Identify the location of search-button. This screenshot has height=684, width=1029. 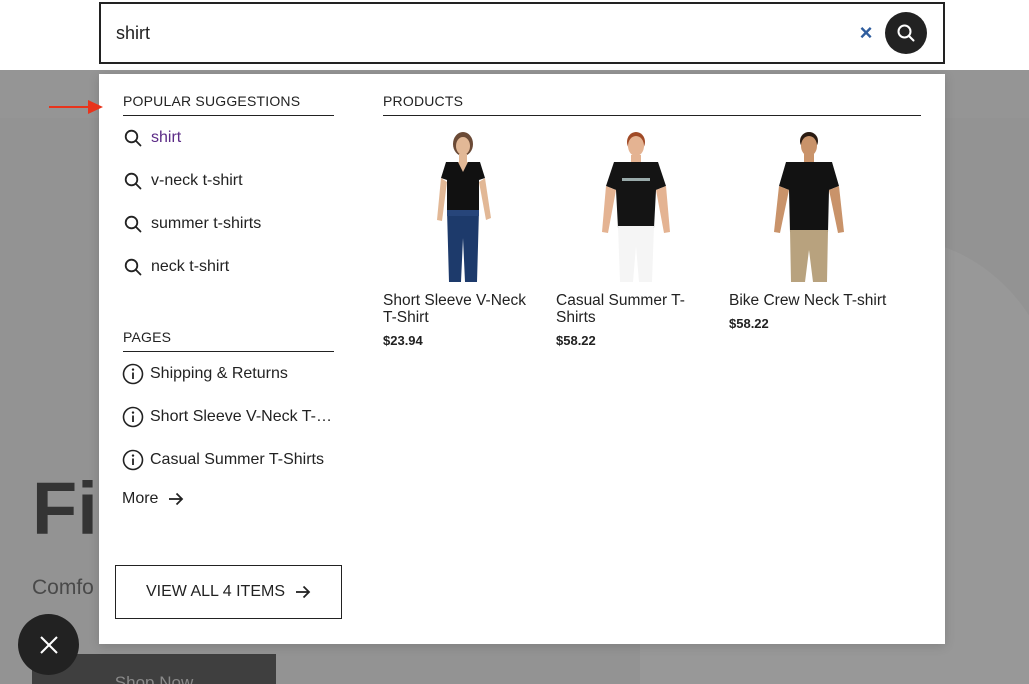
(906, 33).